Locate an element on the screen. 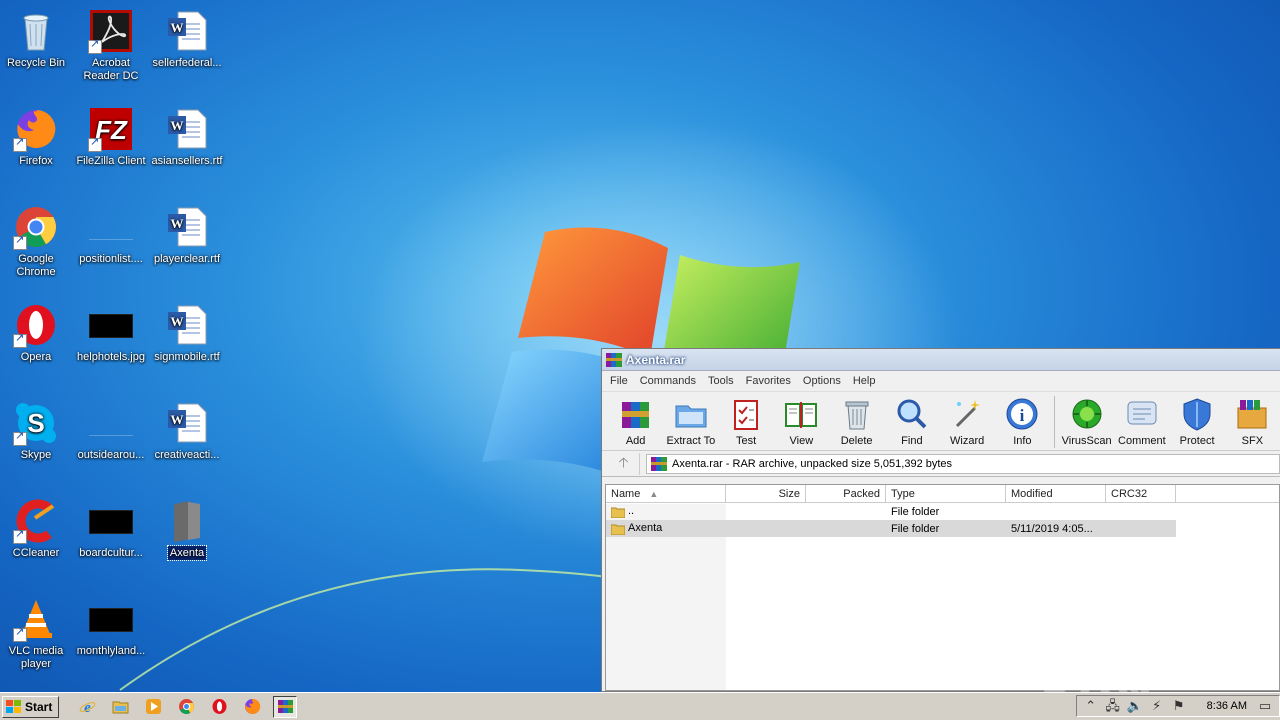  add-label: Add is located at coordinates (635, 441).